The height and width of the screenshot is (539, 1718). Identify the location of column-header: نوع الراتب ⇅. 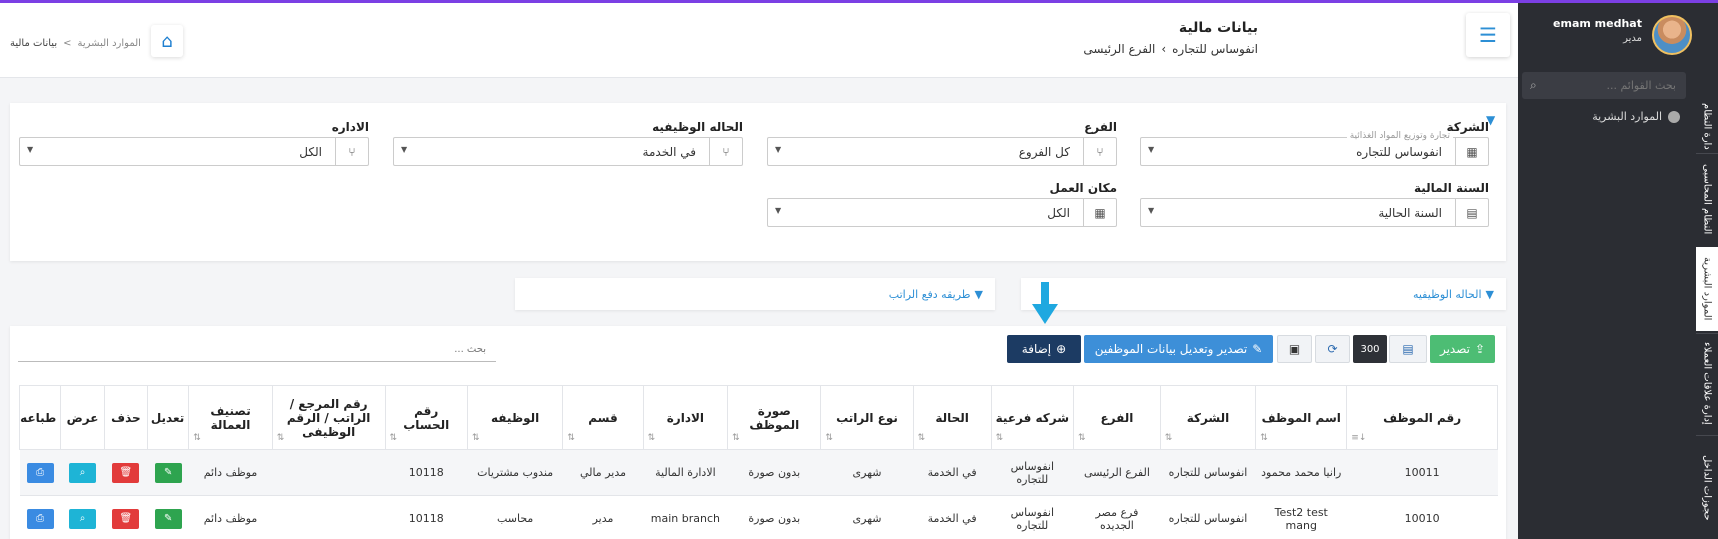
(867, 417).